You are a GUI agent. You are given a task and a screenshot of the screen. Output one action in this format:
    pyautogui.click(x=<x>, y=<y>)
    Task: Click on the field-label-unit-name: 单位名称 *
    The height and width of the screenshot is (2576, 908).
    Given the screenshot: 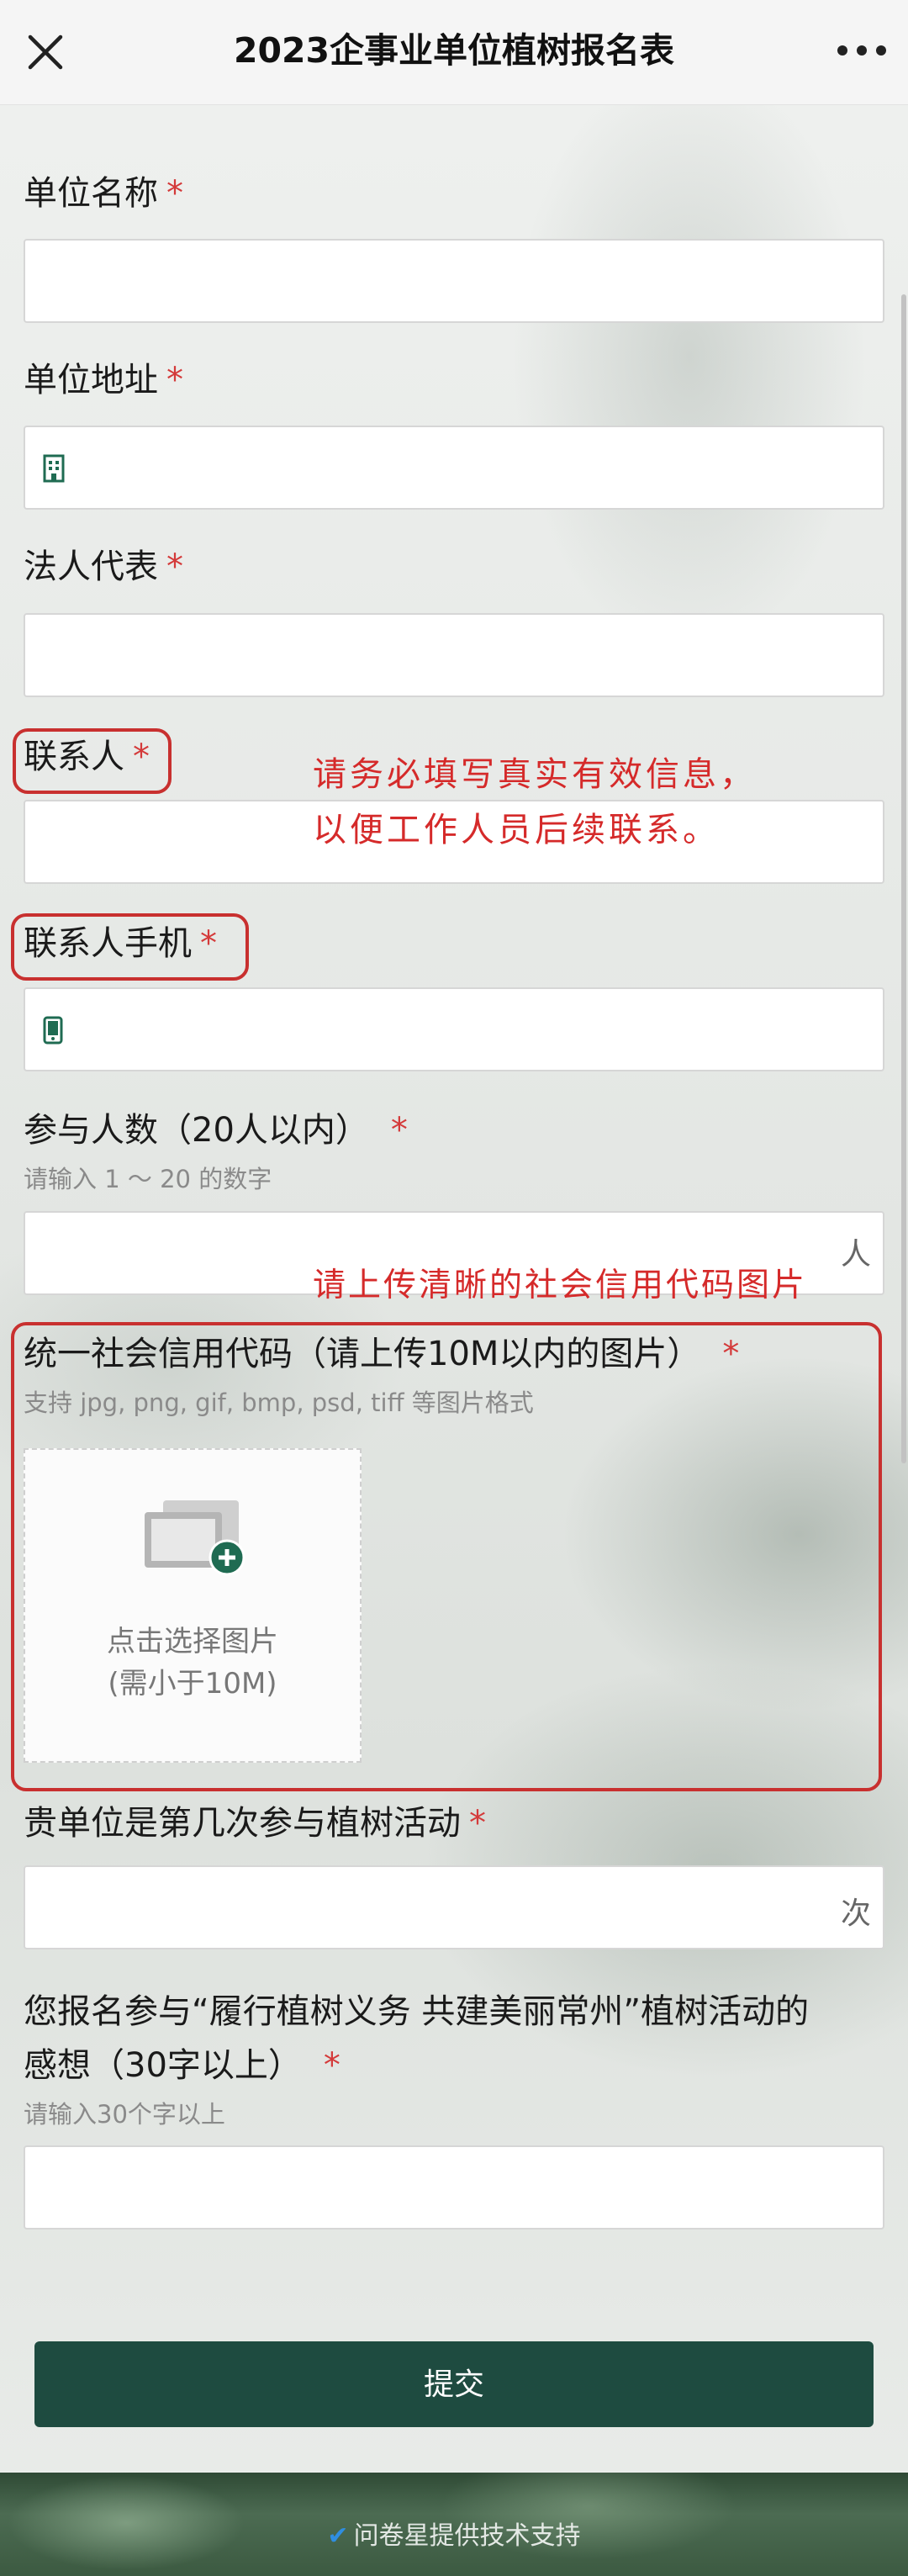 What is the action you would take?
    pyautogui.click(x=103, y=193)
    